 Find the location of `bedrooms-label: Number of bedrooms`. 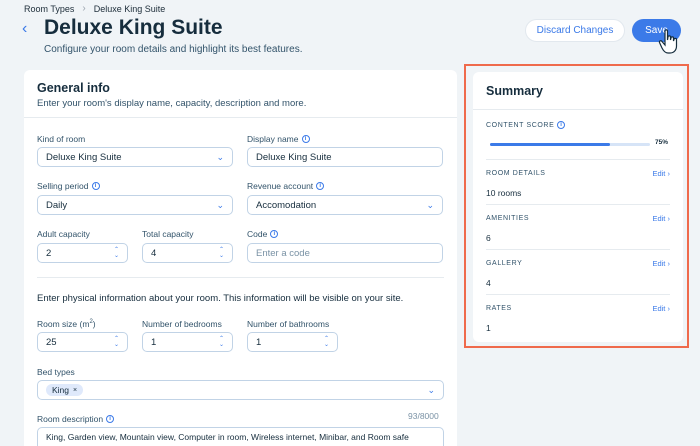

bedrooms-label: Number of bedrooms is located at coordinates (182, 324).